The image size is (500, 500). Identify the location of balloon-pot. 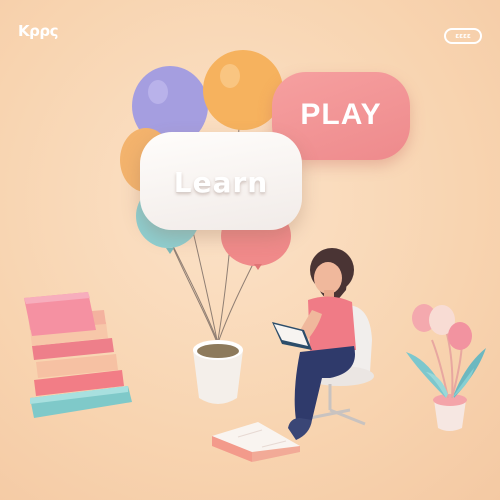
(218, 372).